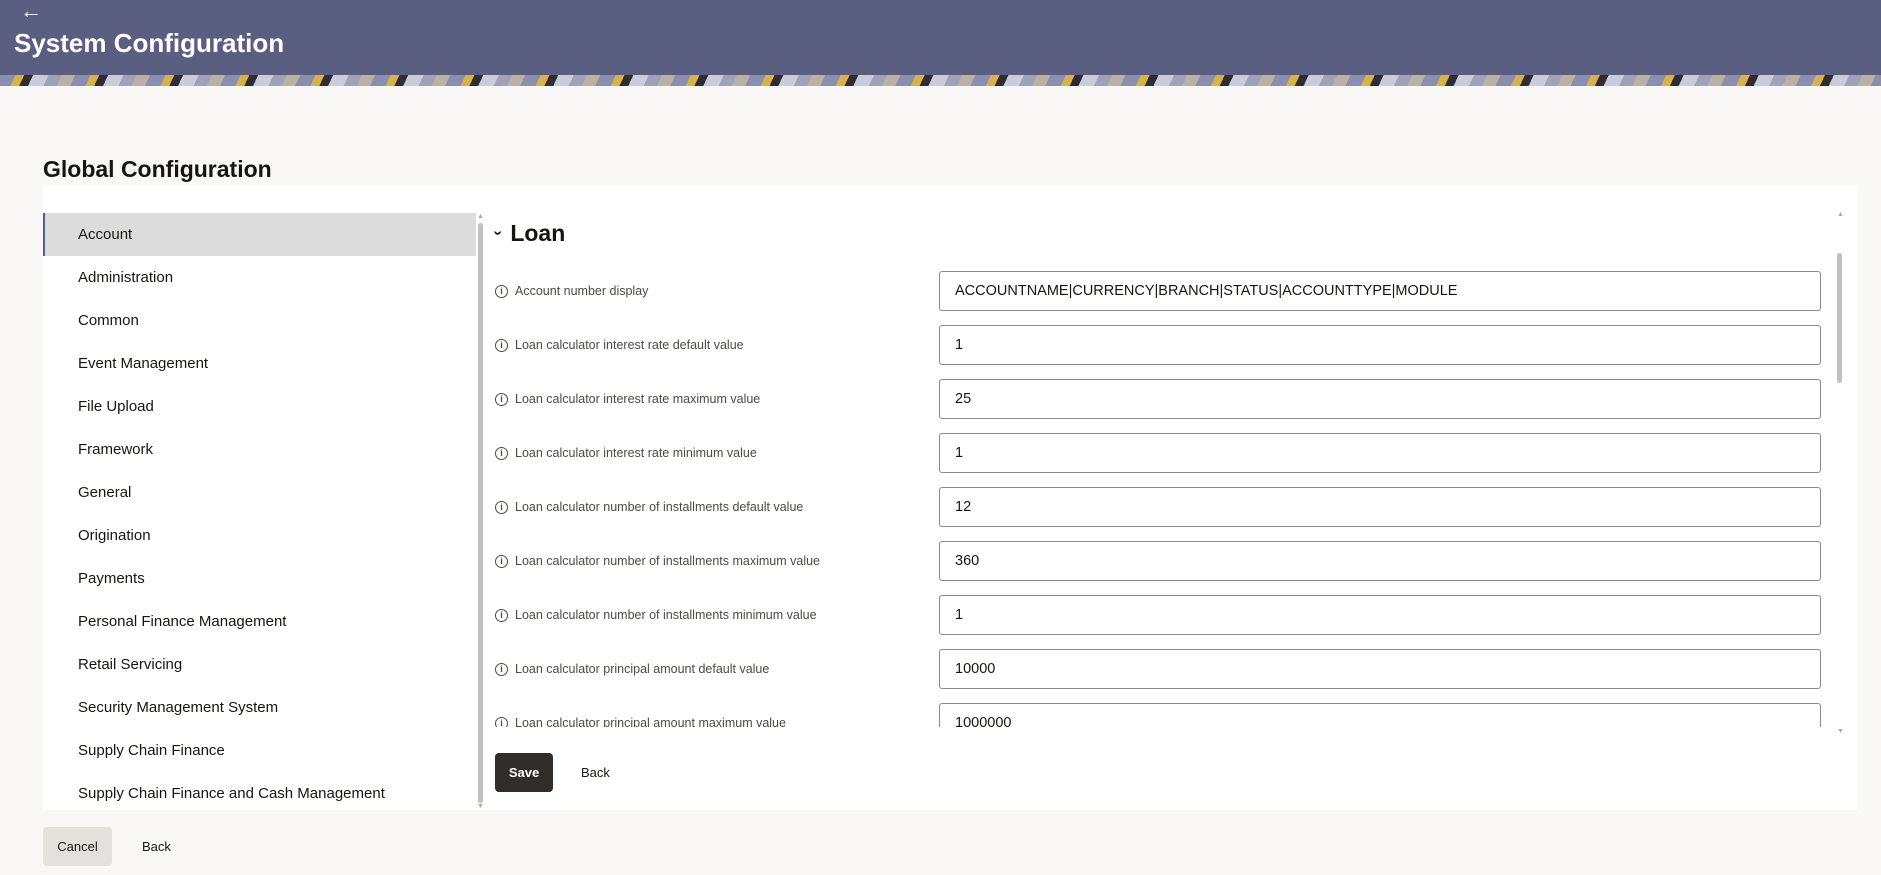 This screenshot has width=1881, height=875. What do you see at coordinates (1380, 453) in the screenshot?
I see `interest-rate-minimum-input` at bounding box center [1380, 453].